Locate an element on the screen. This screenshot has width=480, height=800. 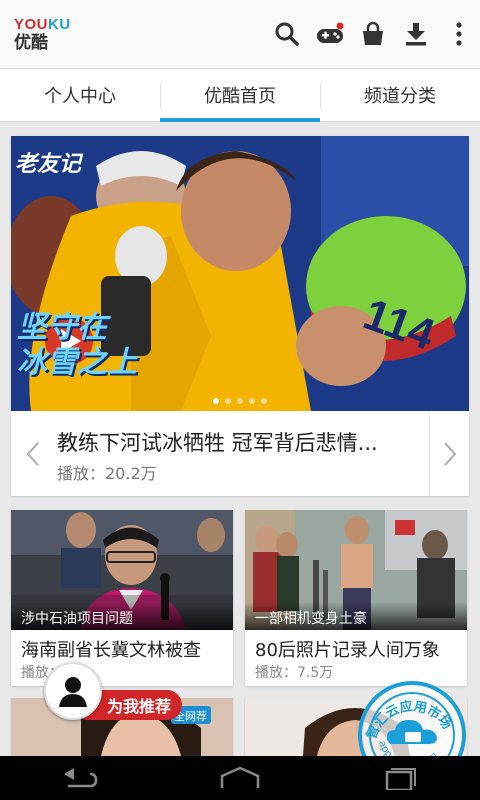
video-title: 海南副省长冀文林被查 is located at coordinates (111, 649).